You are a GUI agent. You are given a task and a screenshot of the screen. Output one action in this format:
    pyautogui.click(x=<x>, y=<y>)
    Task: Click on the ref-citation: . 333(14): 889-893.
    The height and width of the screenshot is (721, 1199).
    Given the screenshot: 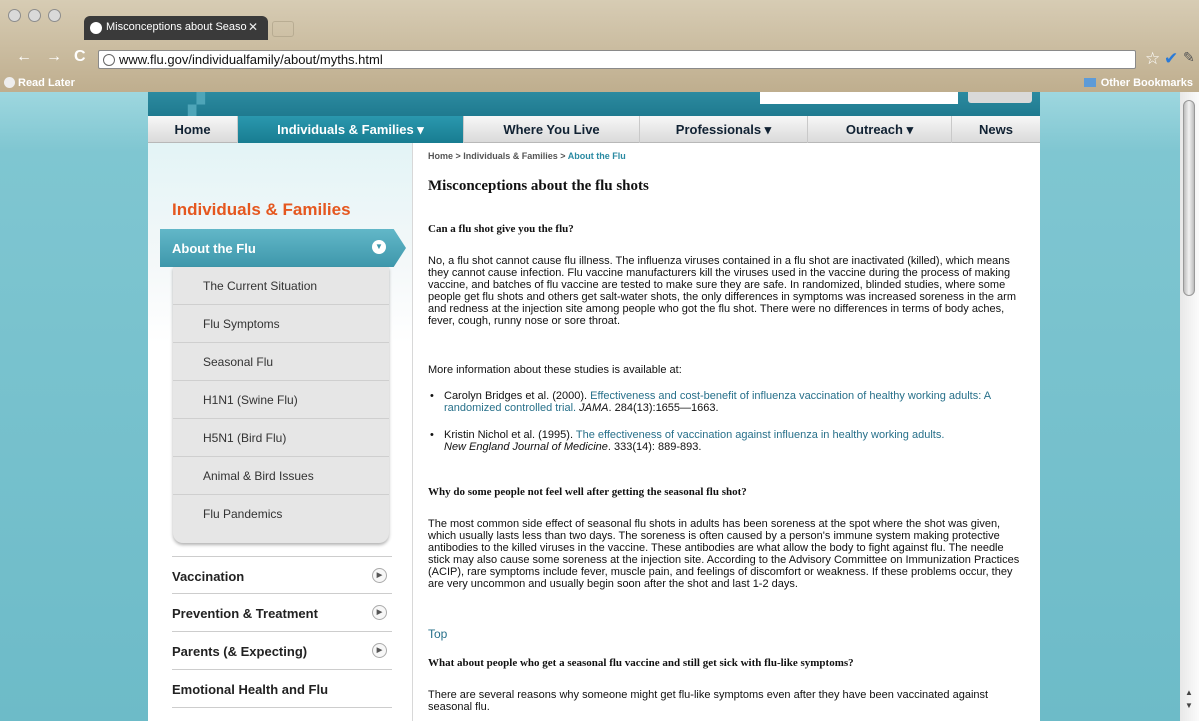 What is the action you would take?
    pyautogui.click(x=654, y=447)
    